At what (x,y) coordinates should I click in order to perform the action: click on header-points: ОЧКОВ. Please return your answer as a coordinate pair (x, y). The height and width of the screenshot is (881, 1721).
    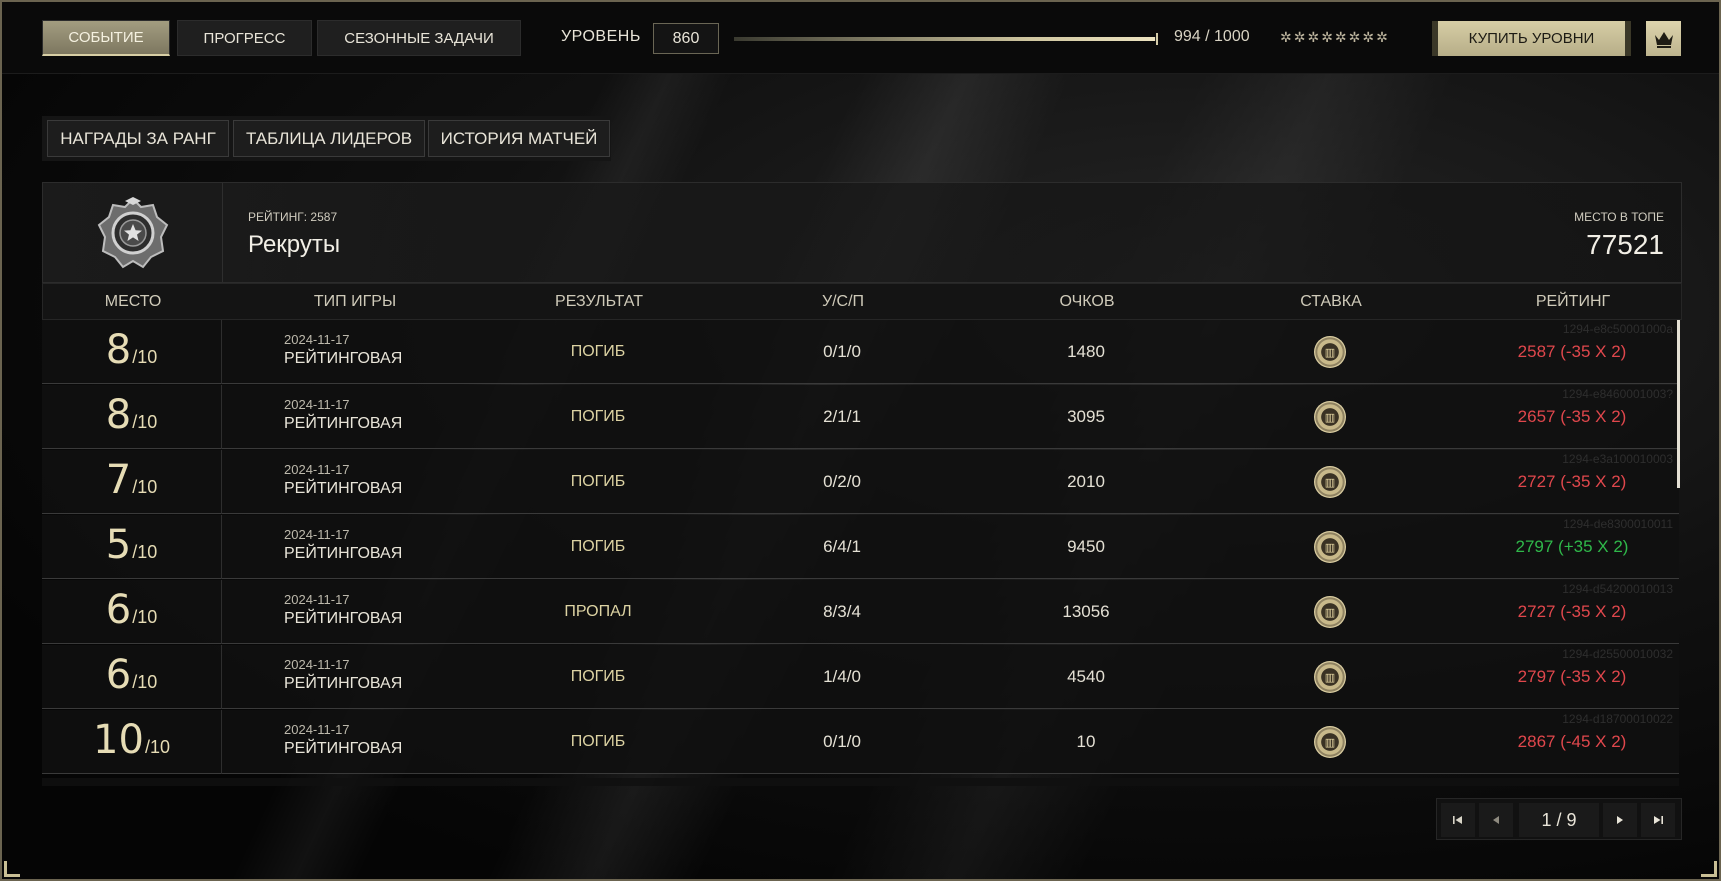
    Looking at the image, I should click on (1087, 301).